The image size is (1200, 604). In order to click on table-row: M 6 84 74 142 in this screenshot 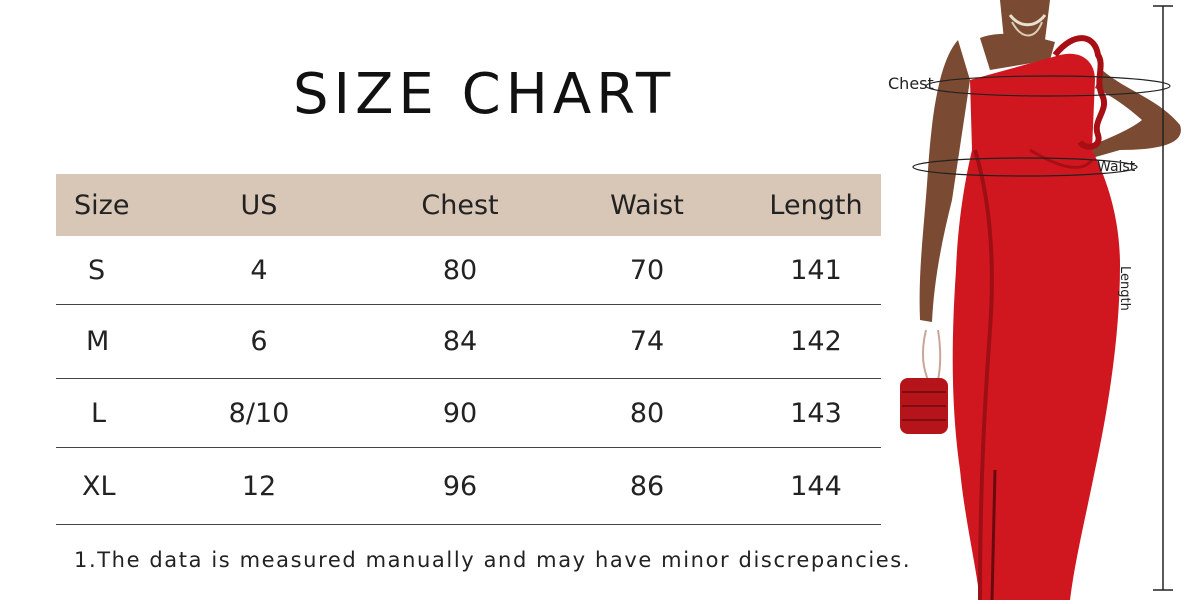, I will do `click(468, 342)`.